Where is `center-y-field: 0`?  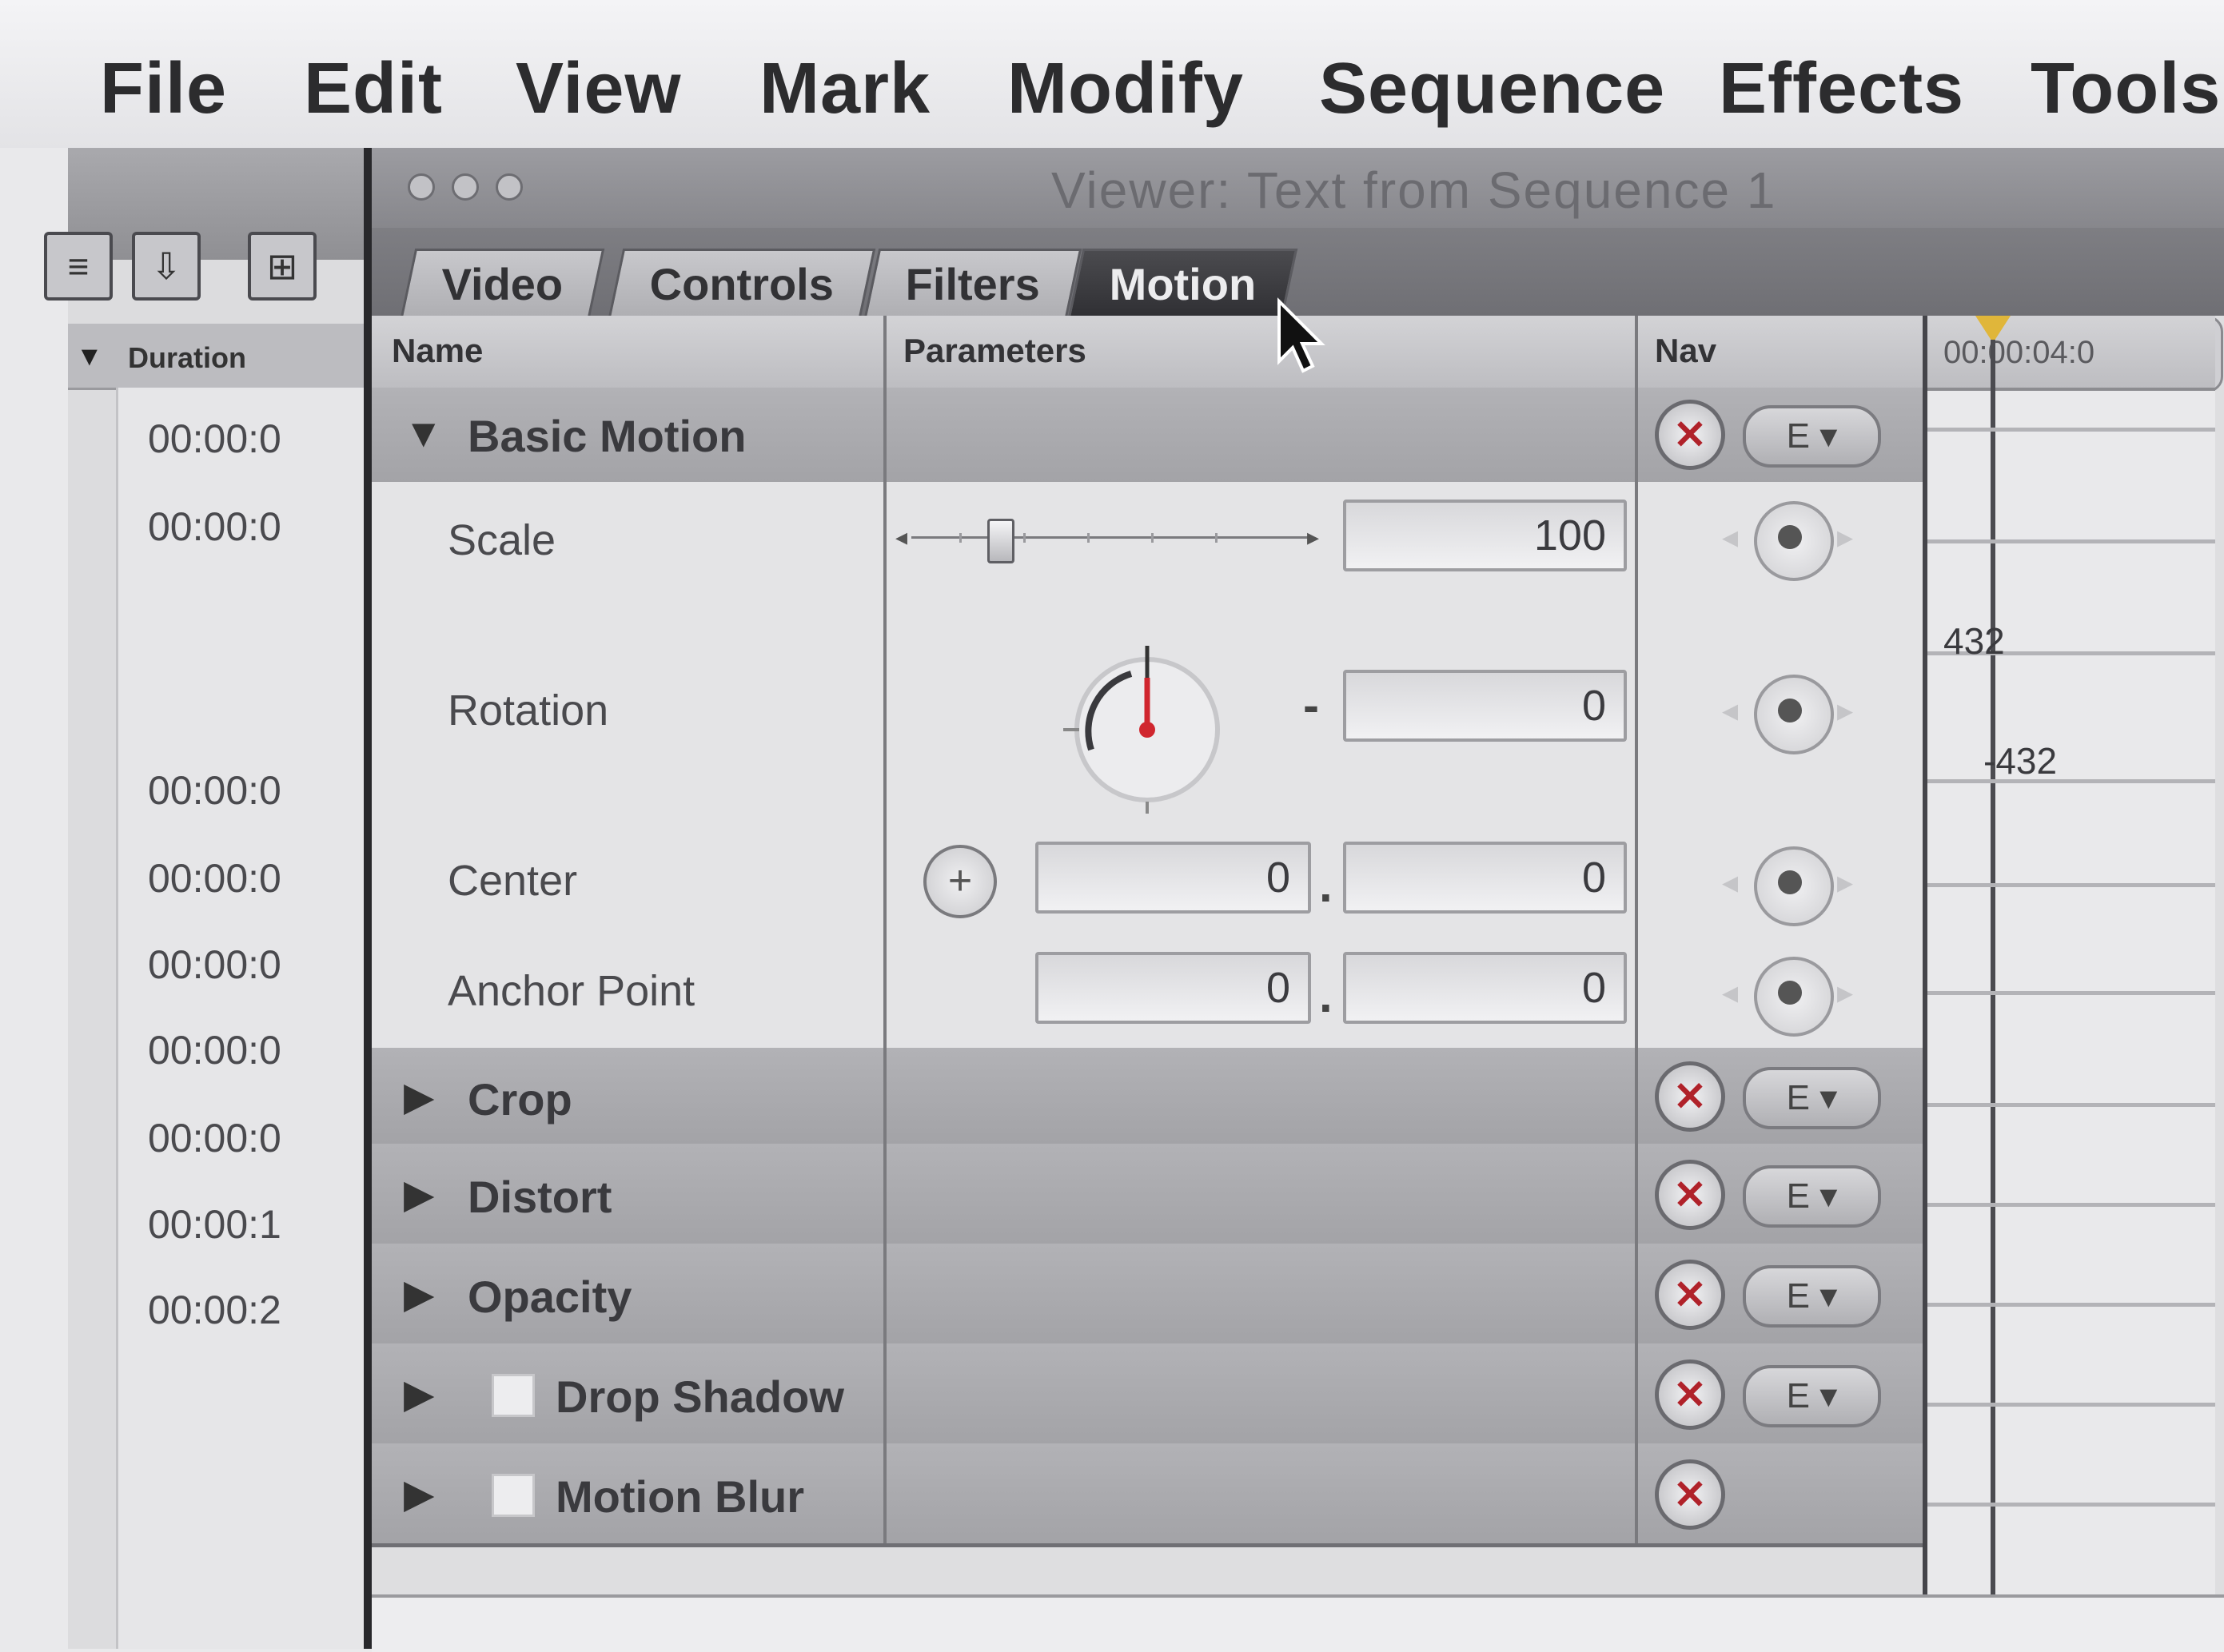
center-y-field: 0 is located at coordinates (1485, 878).